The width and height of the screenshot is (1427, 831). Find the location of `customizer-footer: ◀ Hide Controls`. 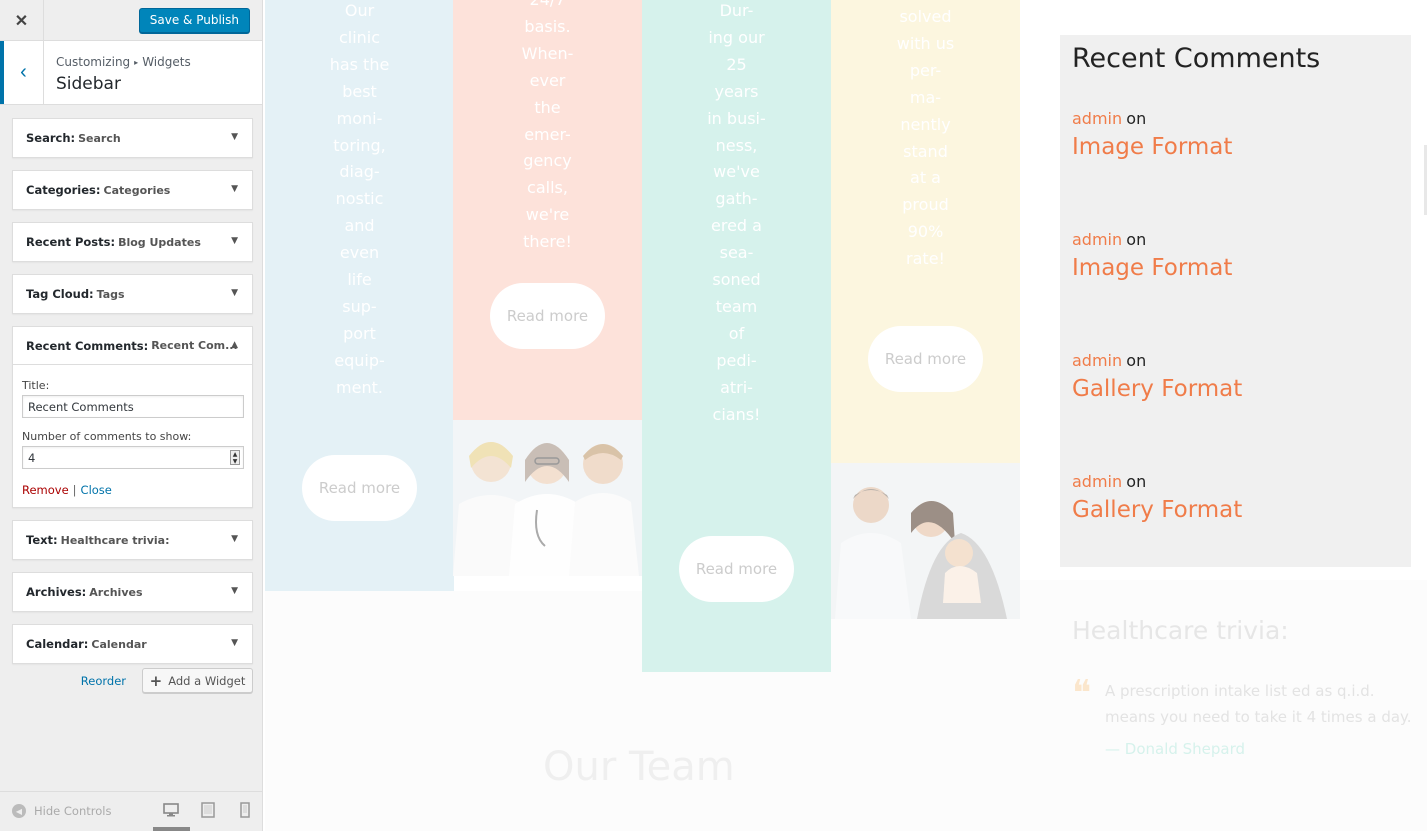

customizer-footer: ◀ Hide Controls is located at coordinates (131, 811).